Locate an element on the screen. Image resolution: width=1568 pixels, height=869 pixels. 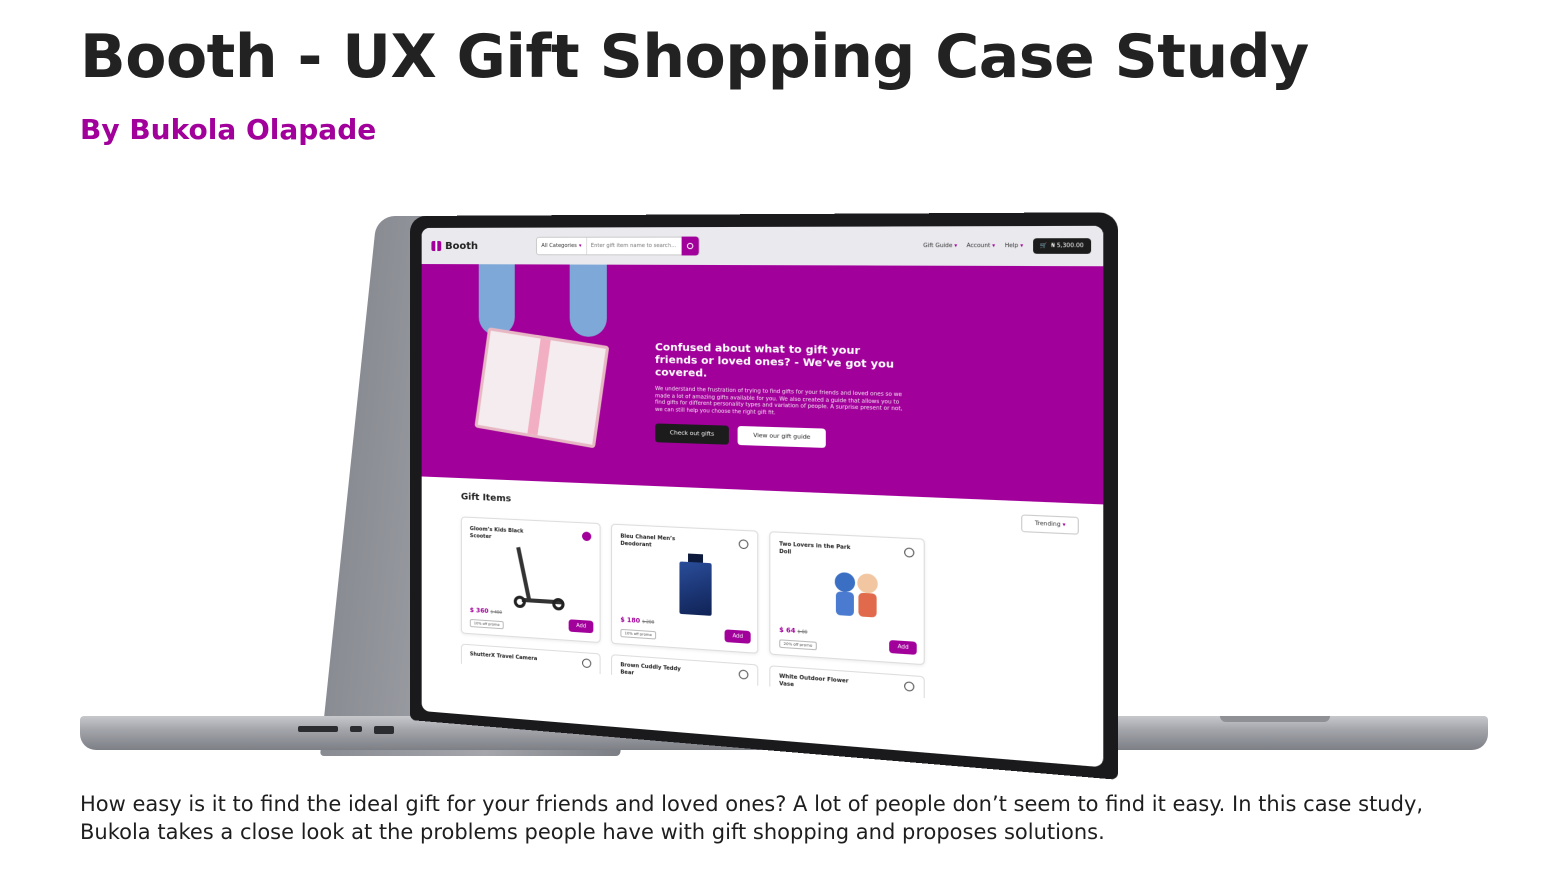
gift-box-photo is located at coordinates (545, 374).